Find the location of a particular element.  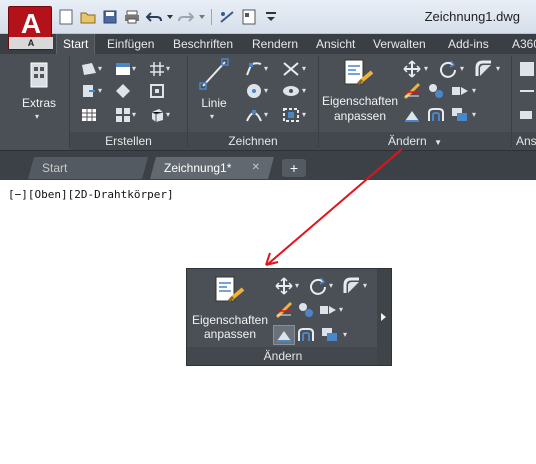

tab-start: Start is located at coordinates (76, 44).